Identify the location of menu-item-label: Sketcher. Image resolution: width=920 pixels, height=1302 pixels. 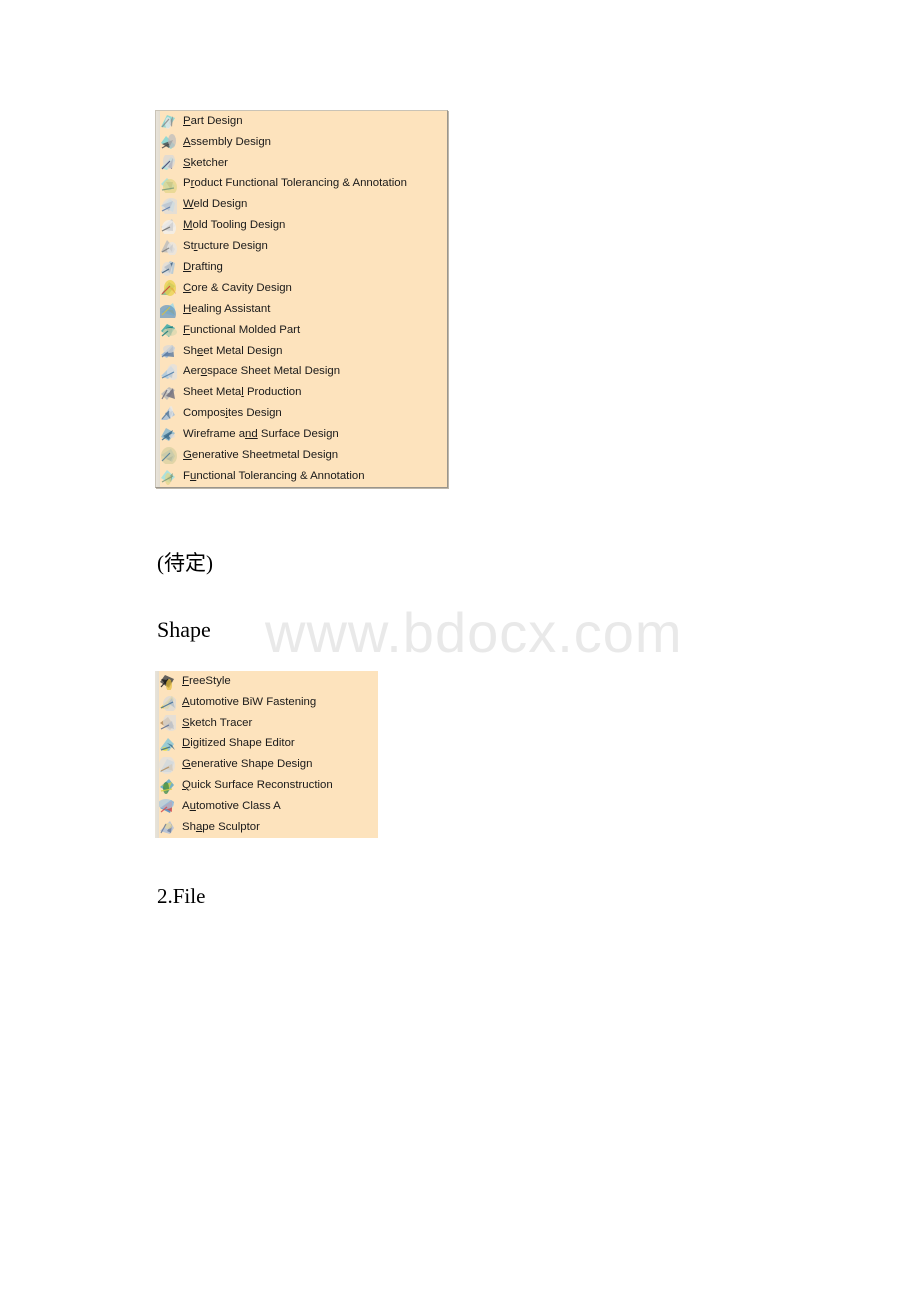
(205, 162).